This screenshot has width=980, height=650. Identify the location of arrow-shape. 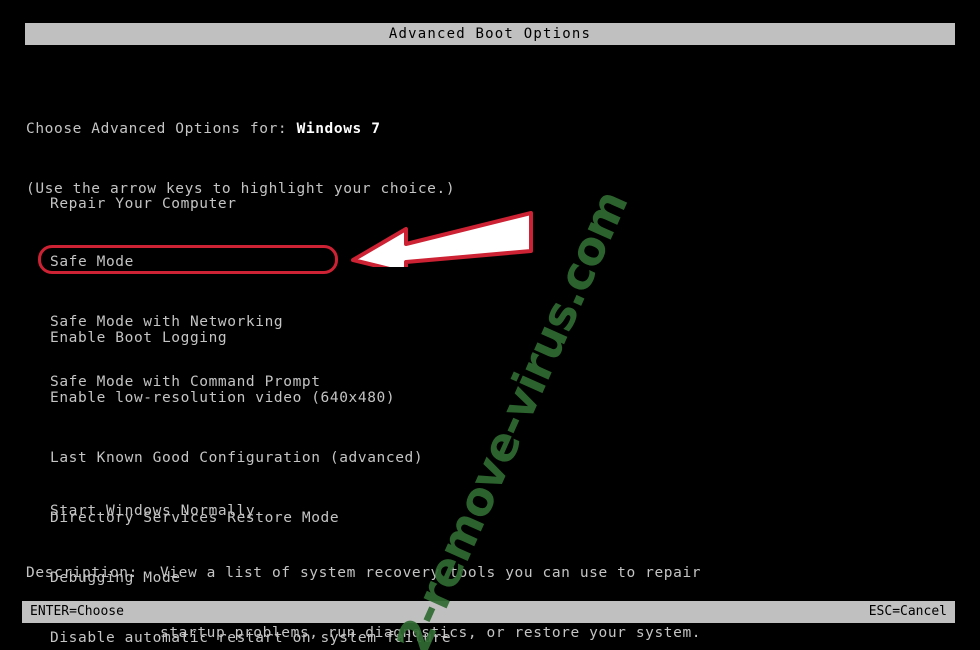
(442, 239).